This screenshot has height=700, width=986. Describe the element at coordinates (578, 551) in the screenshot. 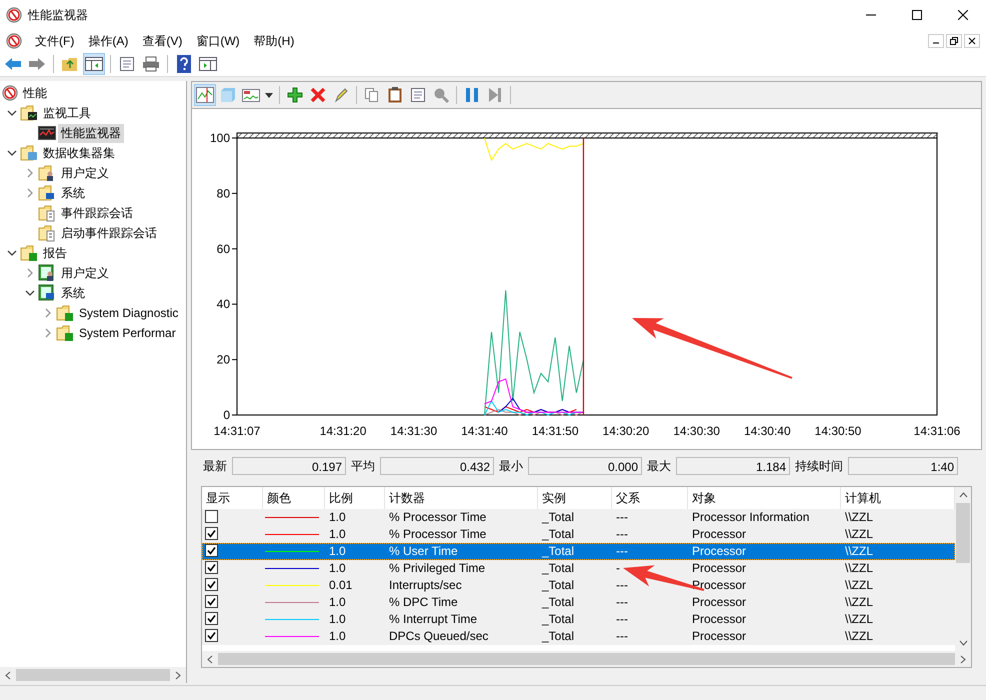

I see `counter-row: 1.0 % User Time _Total --- Processor \\ZZL` at that location.